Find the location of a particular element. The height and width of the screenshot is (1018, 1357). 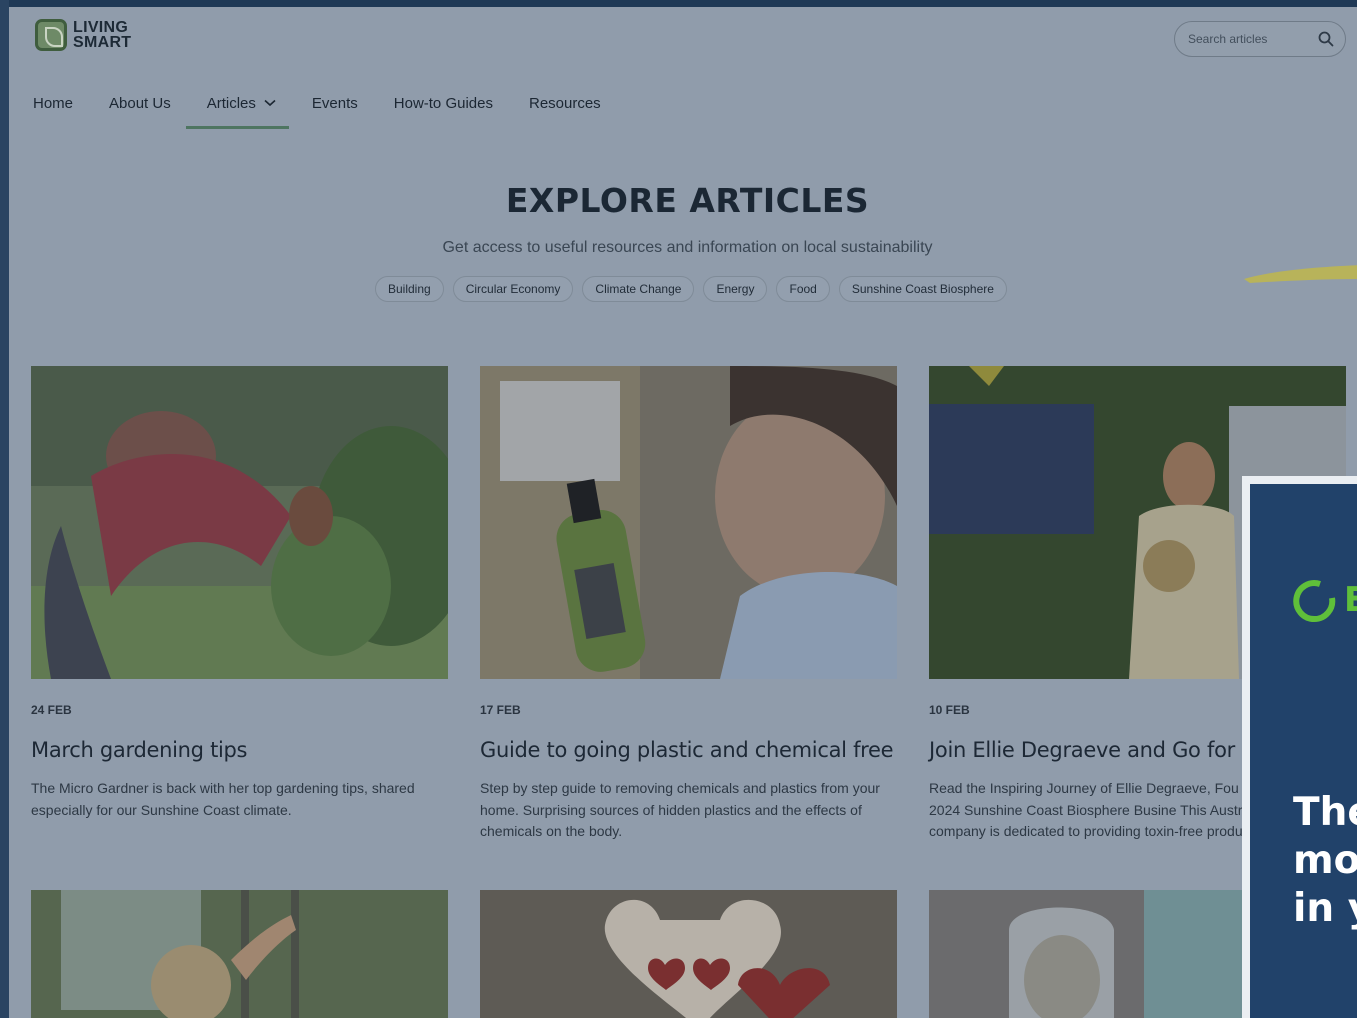

tag-food: Food is located at coordinates (803, 289).